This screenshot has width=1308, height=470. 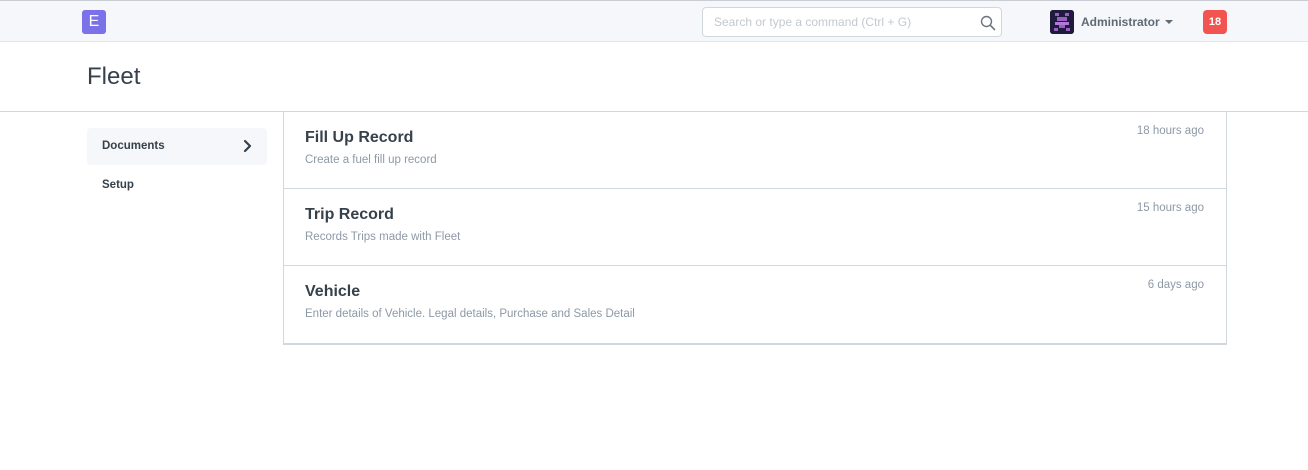 I want to click on notification-badge: 18, so click(x=1215, y=22).